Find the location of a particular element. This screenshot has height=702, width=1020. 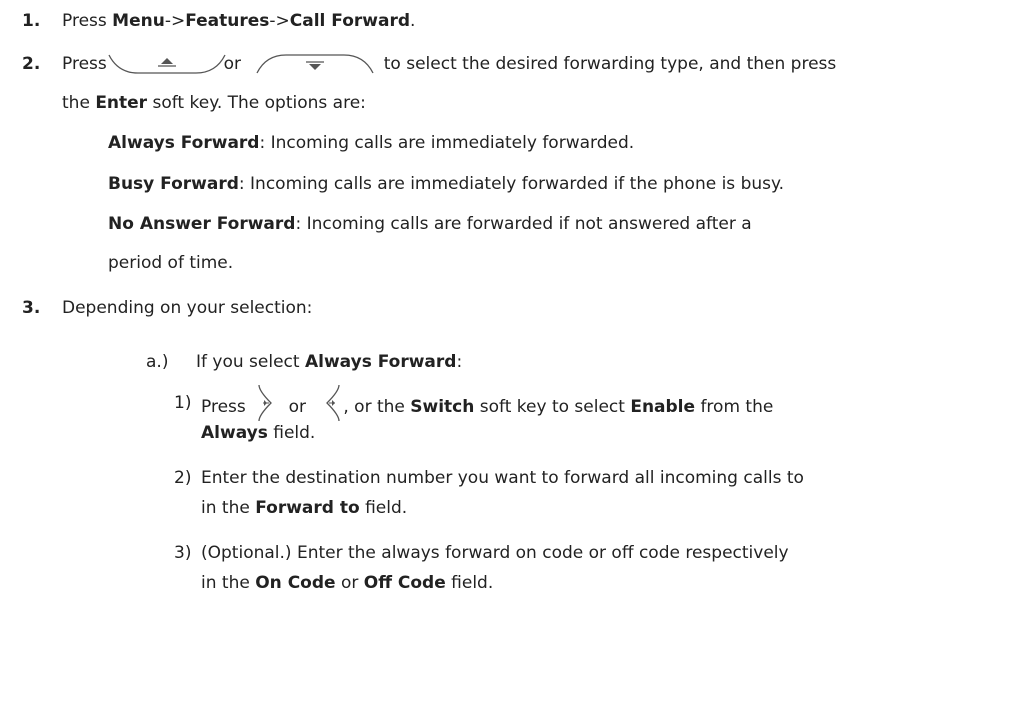

item-number: 1) is located at coordinates (183, 403).